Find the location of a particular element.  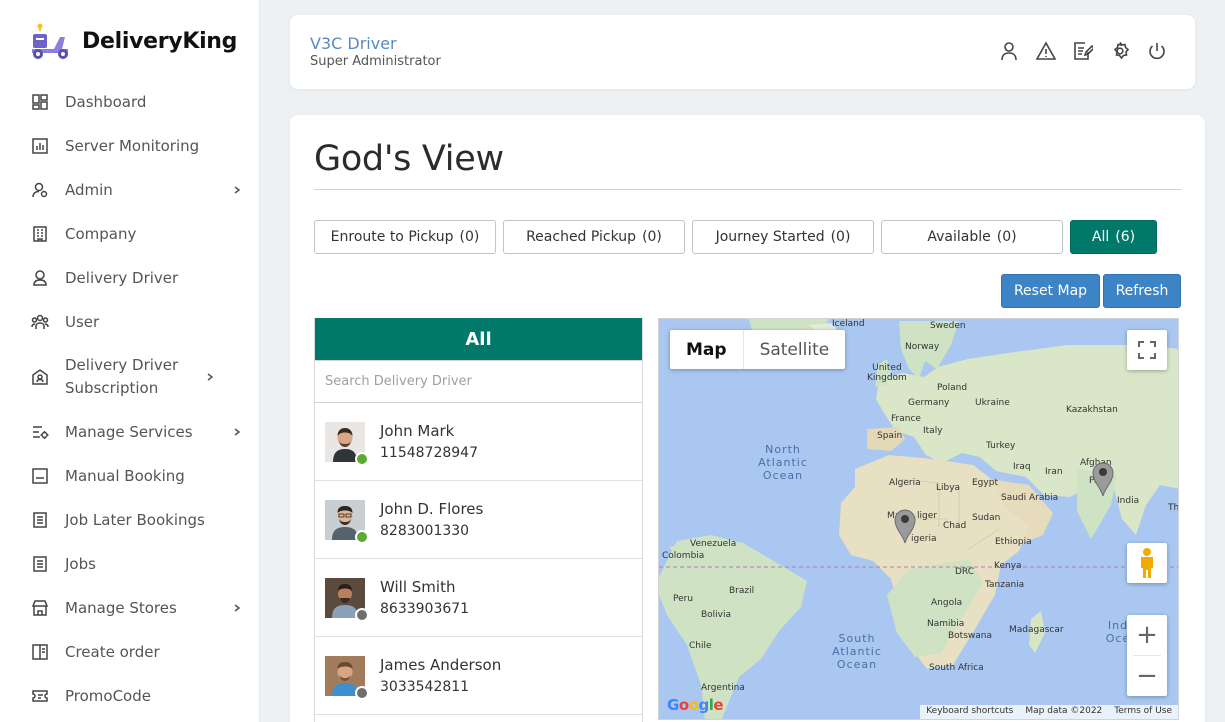

filter-label: Available is located at coordinates (959, 237).